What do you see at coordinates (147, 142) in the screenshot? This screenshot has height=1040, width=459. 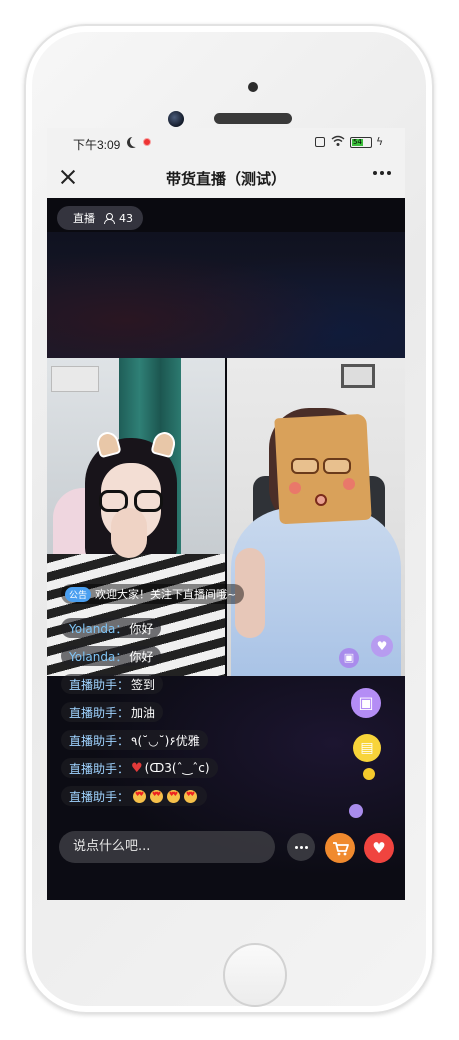 I see `record-icon` at bounding box center [147, 142].